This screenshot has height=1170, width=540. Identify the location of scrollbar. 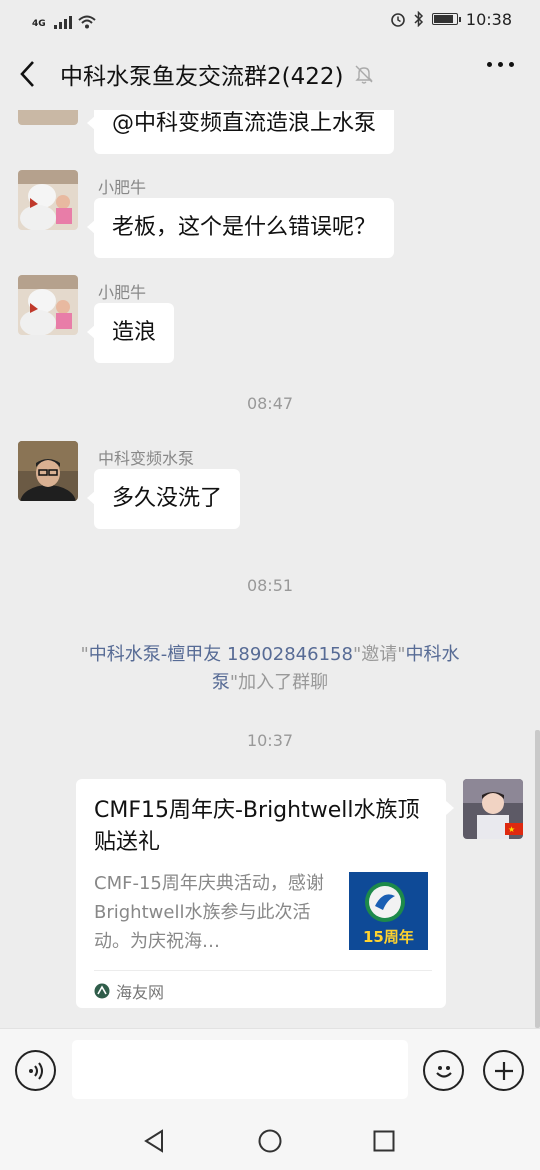
(537, 879).